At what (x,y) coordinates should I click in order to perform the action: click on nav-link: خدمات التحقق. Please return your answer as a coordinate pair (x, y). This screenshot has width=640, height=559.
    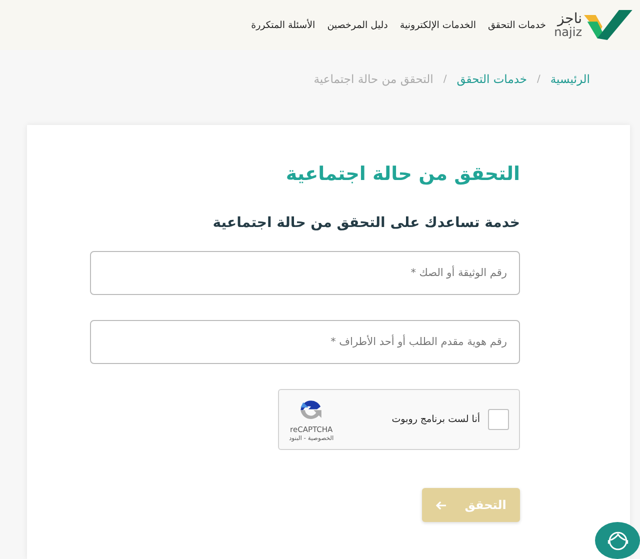
    Looking at the image, I should click on (517, 25).